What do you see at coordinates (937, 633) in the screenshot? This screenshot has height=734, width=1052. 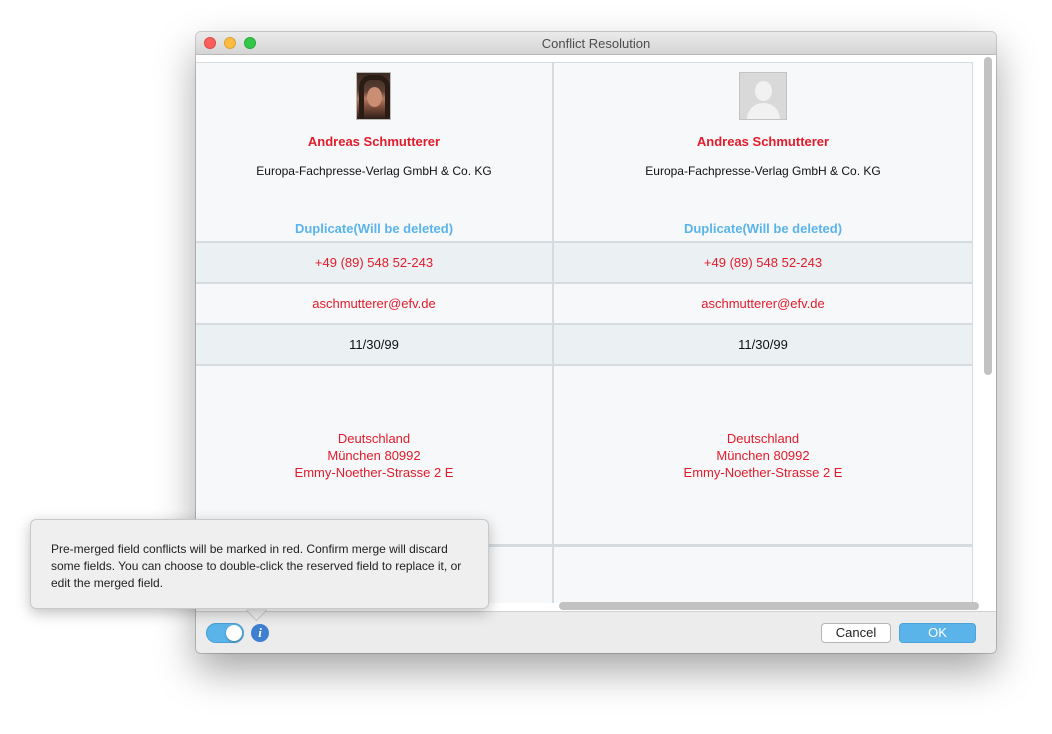 I see `ok-button: OK` at bounding box center [937, 633].